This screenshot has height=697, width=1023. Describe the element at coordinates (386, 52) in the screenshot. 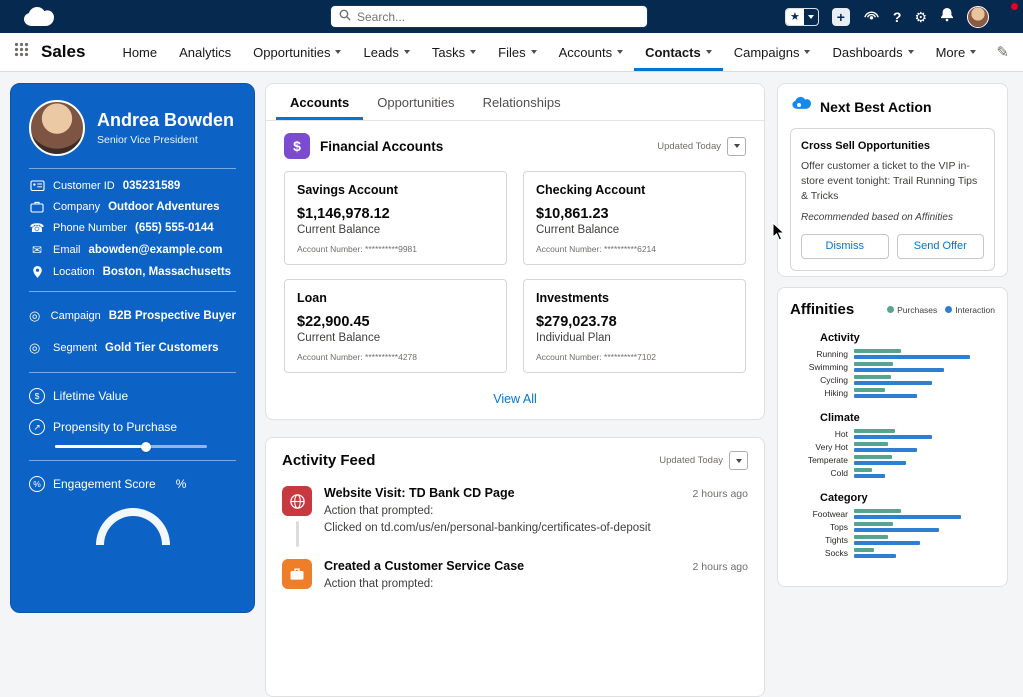

I see `nav-item-leads: Leads` at that location.